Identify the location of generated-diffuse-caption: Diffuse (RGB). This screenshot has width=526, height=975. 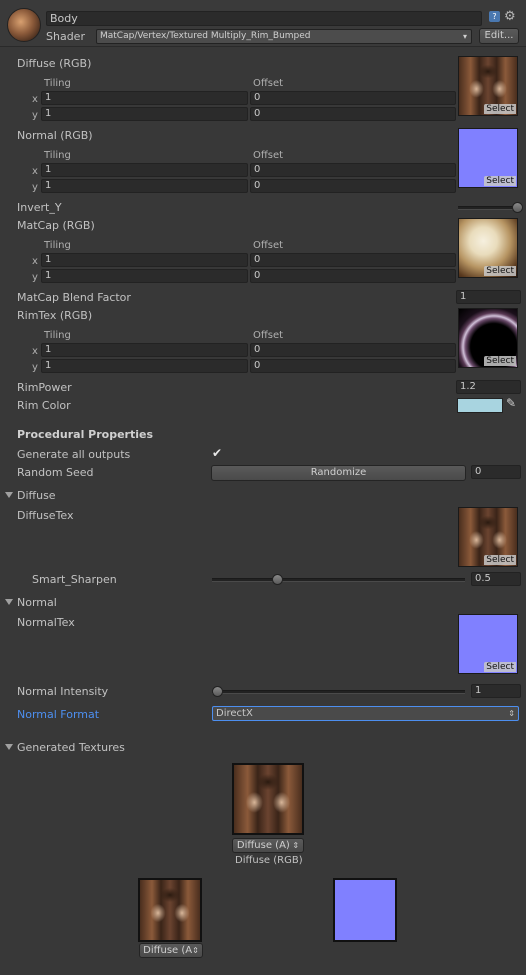
(269, 860).